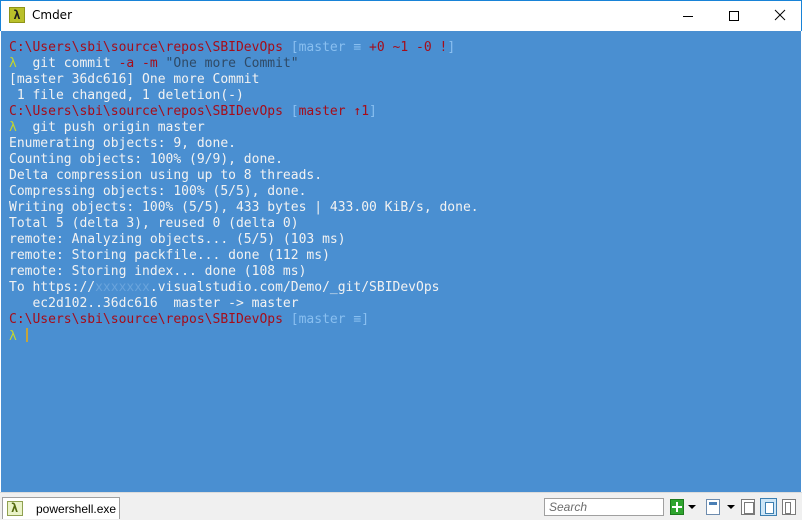 The height and width of the screenshot is (520, 802). What do you see at coordinates (408, 47) in the screenshot?
I see `terminal-text: +0 ~1 -0 !` at bounding box center [408, 47].